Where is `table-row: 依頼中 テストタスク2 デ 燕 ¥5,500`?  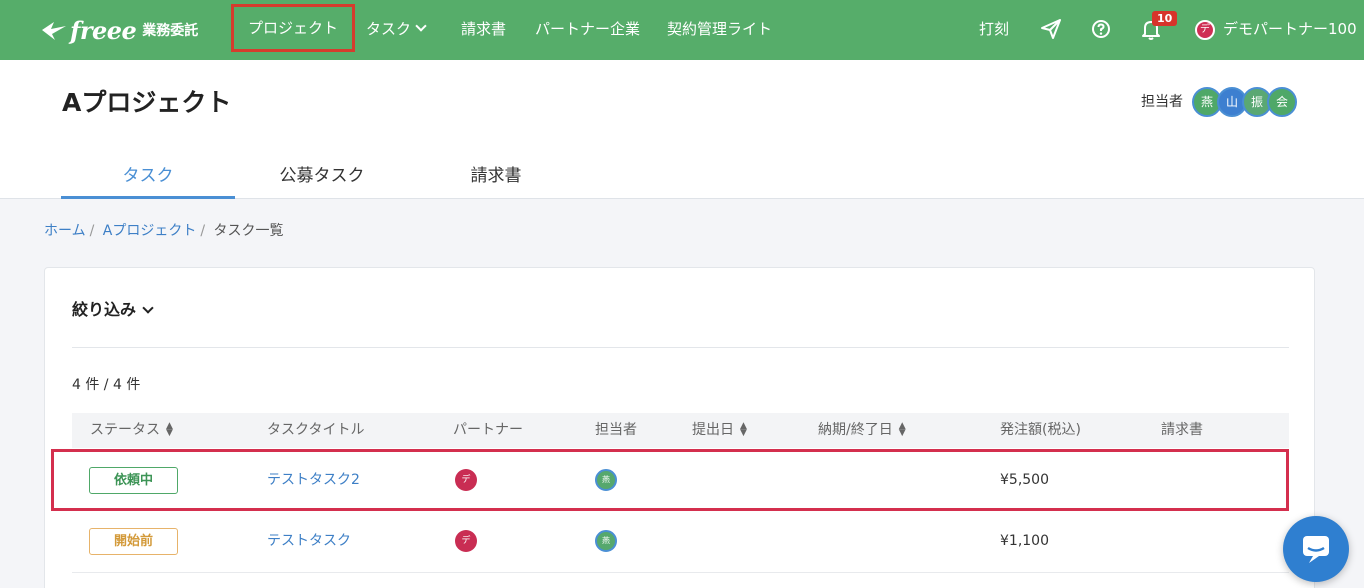 table-row: 依頼中 テストタスク2 デ 燕 ¥5,500 is located at coordinates (670, 480).